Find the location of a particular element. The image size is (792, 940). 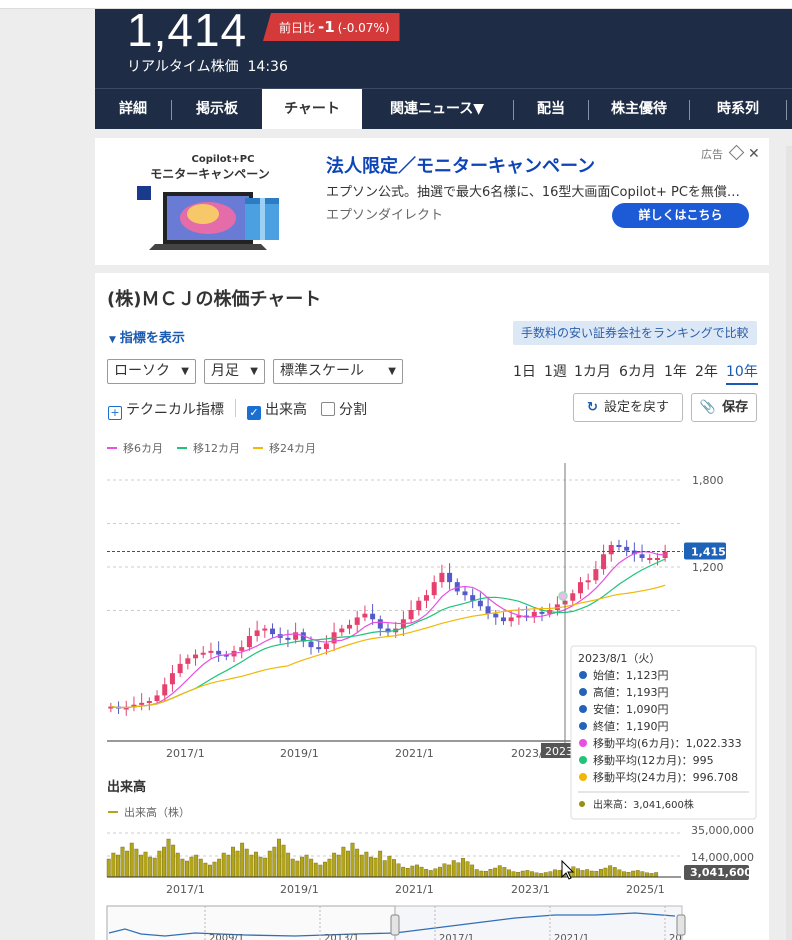

tooltip-row: 終値：1,190円 is located at coordinates (631, 726).